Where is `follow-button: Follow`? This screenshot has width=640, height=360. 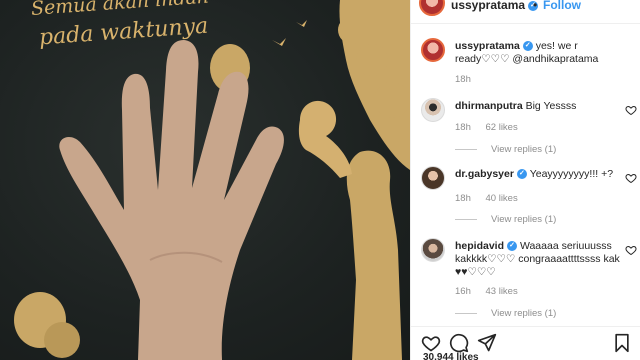
follow-button: Follow is located at coordinates (562, 6).